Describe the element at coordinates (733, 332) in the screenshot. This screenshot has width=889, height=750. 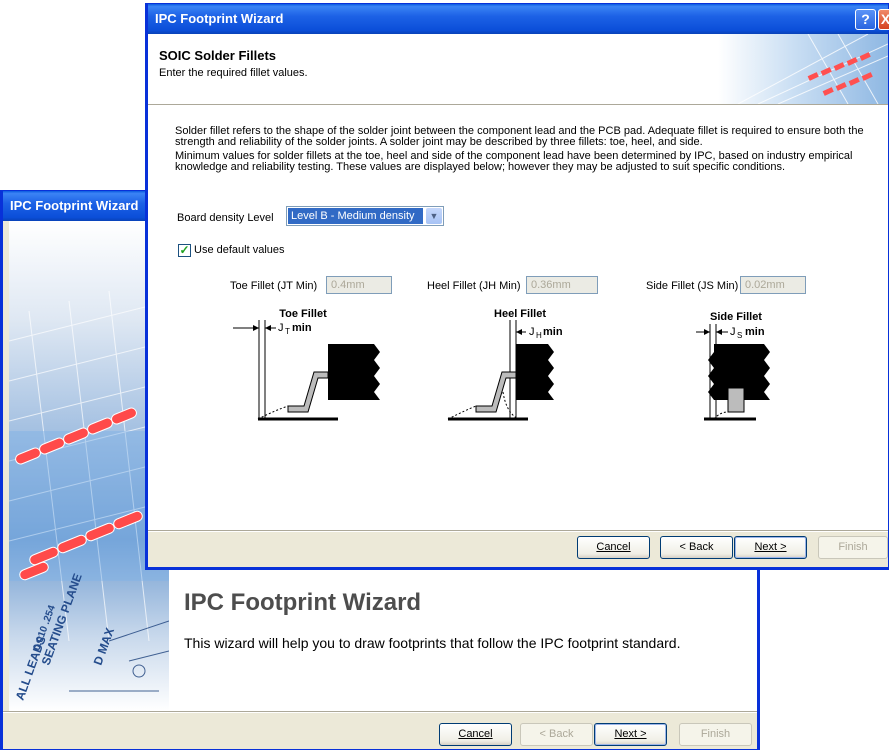
I see `side-j: J` at that location.